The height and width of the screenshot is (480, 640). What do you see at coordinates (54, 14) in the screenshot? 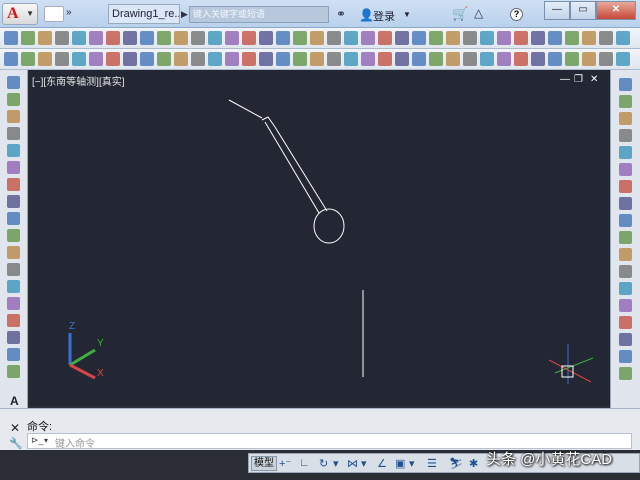
I see `new-file-icon` at bounding box center [54, 14].